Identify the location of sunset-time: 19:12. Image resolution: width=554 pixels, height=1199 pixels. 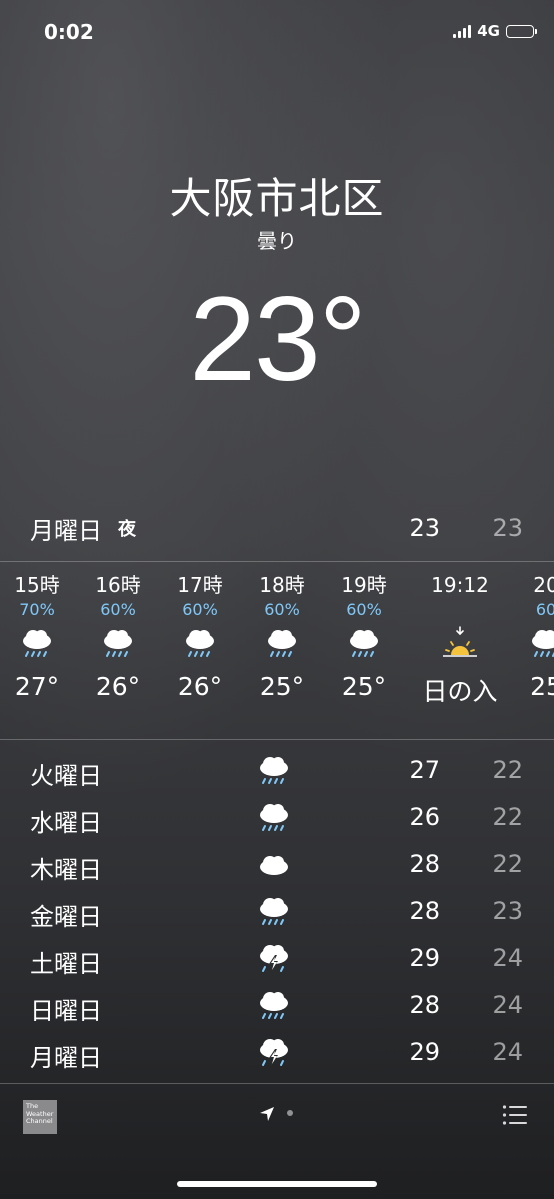
(460, 585).